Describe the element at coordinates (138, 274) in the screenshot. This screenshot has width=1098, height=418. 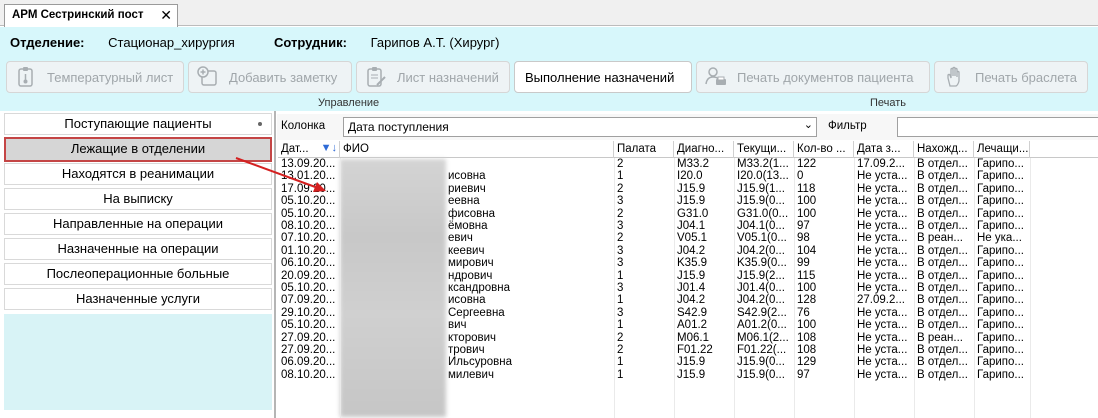
I see `menu-postoperative: Послеоперационные больные` at that location.